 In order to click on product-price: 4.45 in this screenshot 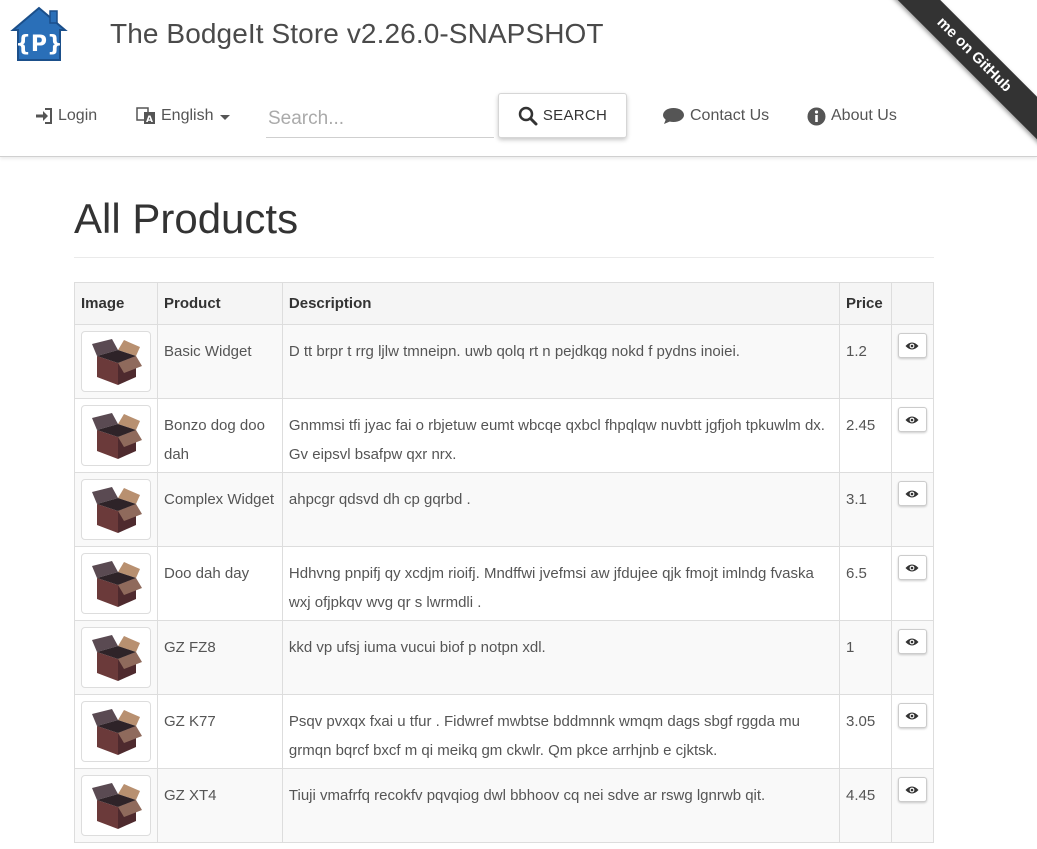, I will do `click(865, 805)`.